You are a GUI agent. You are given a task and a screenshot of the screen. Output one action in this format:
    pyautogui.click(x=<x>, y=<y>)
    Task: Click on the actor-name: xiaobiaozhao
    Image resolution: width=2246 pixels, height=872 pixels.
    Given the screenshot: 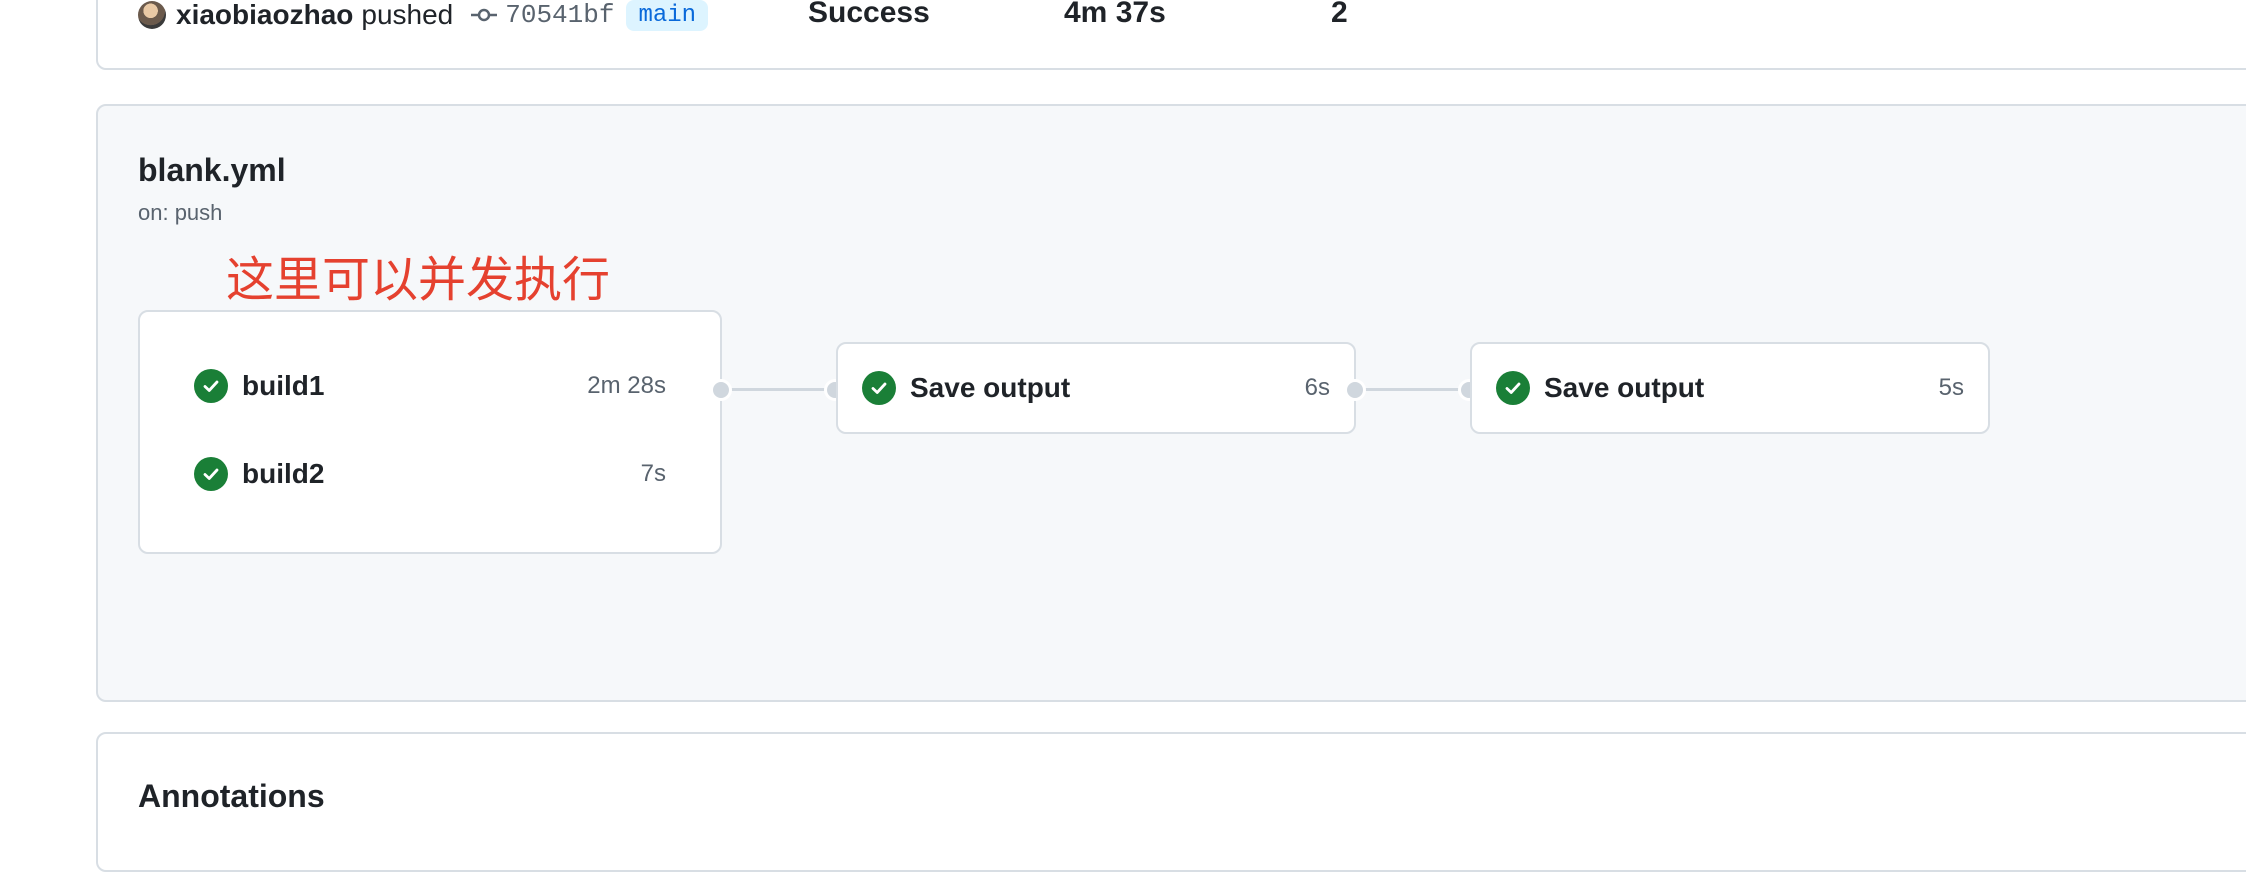 What is the action you would take?
    pyautogui.click(x=264, y=15)
    